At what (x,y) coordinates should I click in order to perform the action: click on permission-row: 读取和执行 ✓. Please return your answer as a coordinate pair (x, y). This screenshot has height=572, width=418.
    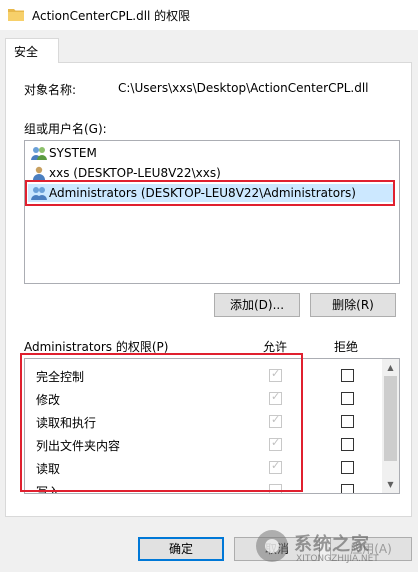
    Looking at the image, I should click on (202, 421).